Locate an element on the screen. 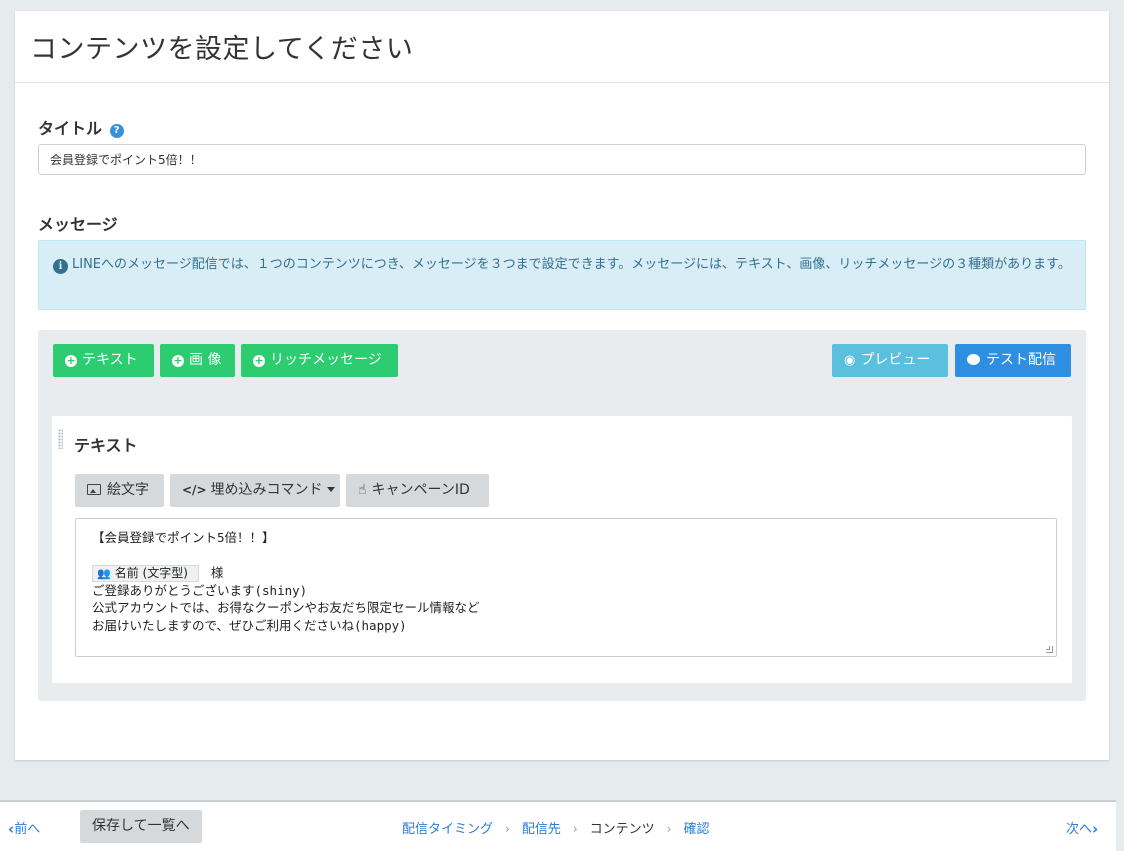 The width and height of the screenshot is (1124, 851). preview-label: プレビュー is located at coordinates (895, 360).